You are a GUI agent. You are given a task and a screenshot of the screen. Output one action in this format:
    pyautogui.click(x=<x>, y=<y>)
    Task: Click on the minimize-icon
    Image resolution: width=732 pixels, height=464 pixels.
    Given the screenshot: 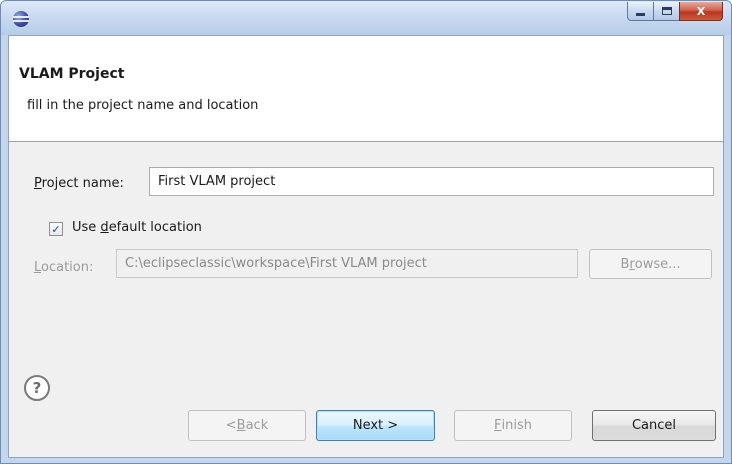 What is the action you would take?
    pyautogui.click(x=640, y=14)
    